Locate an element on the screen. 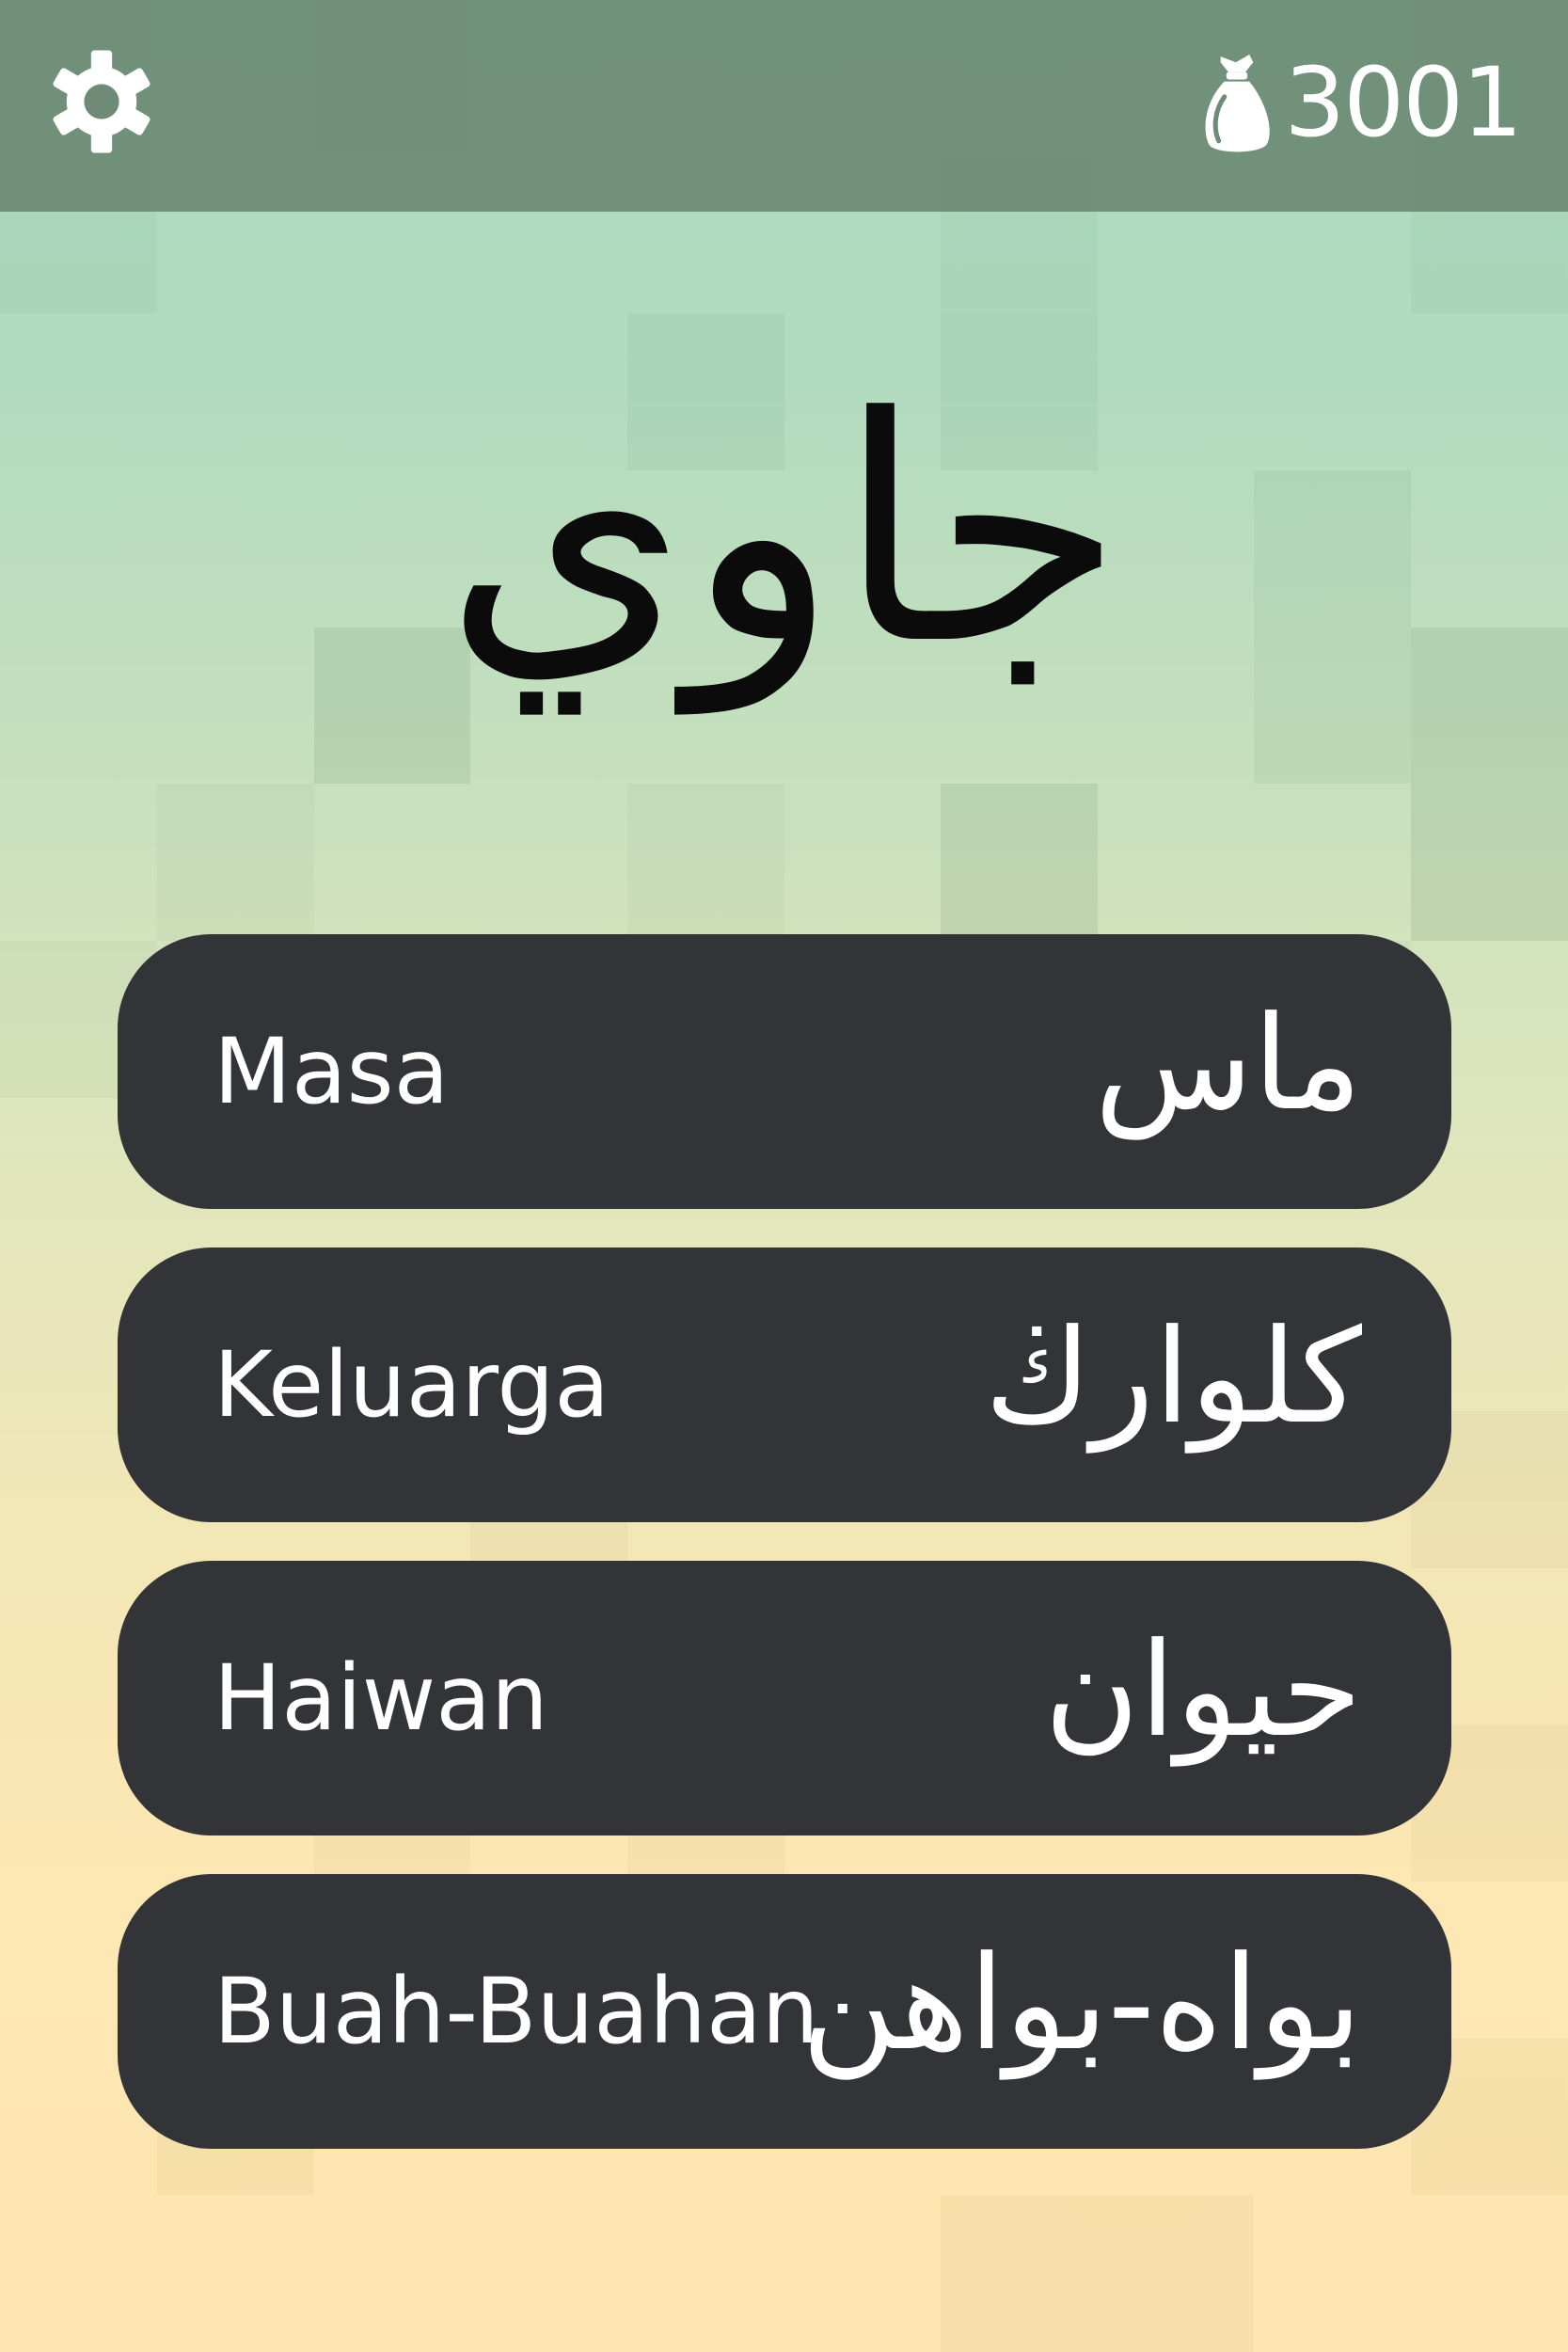 This screenshot has height=2352, width=1568. category-label-jawi: حيوان is located at coordinates (1203, 1690).